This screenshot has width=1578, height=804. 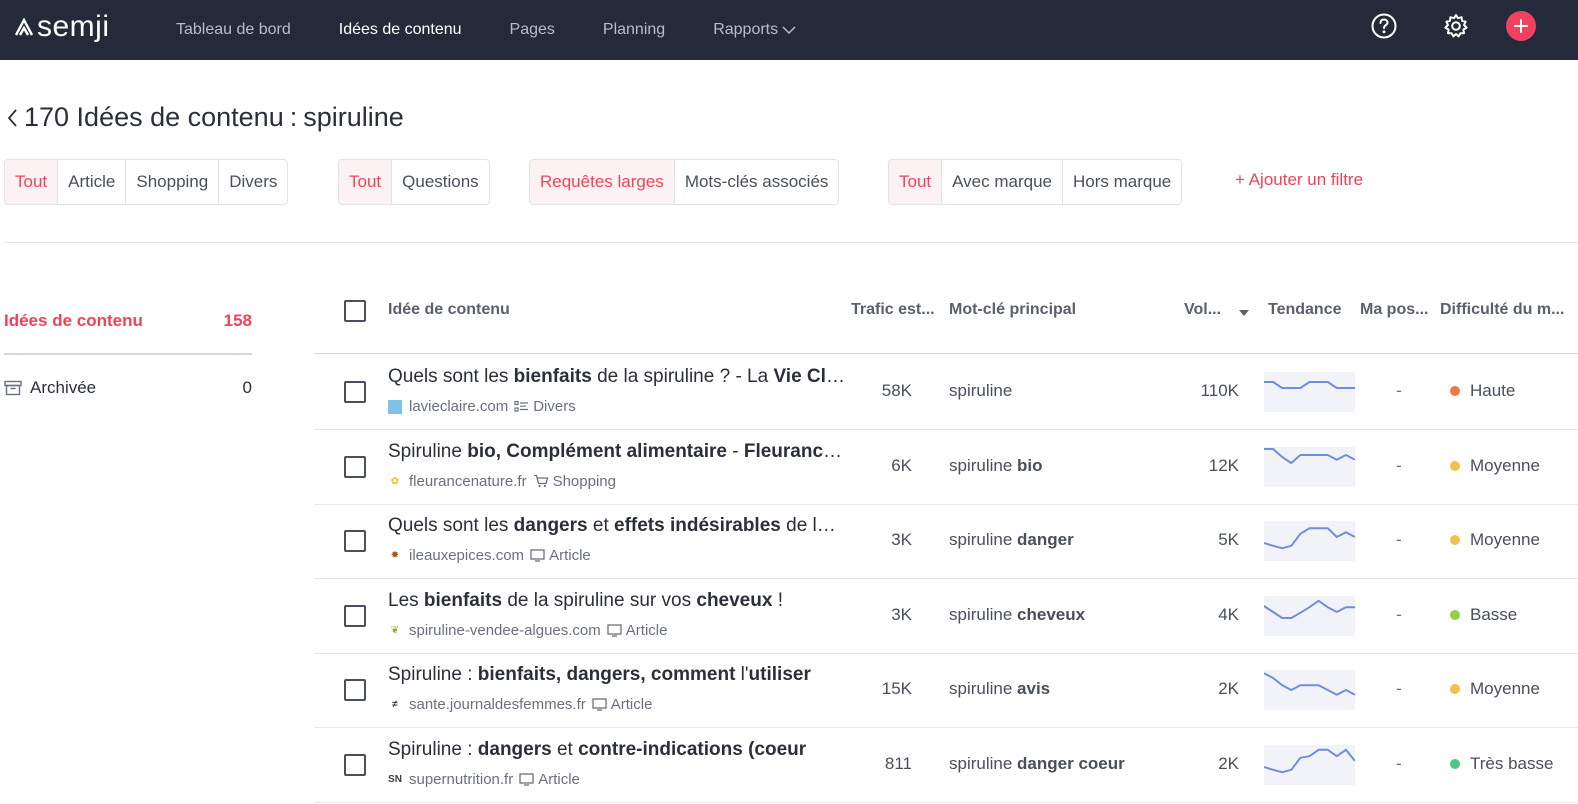 I want to click on help-button, so click(x=1384, y=26).